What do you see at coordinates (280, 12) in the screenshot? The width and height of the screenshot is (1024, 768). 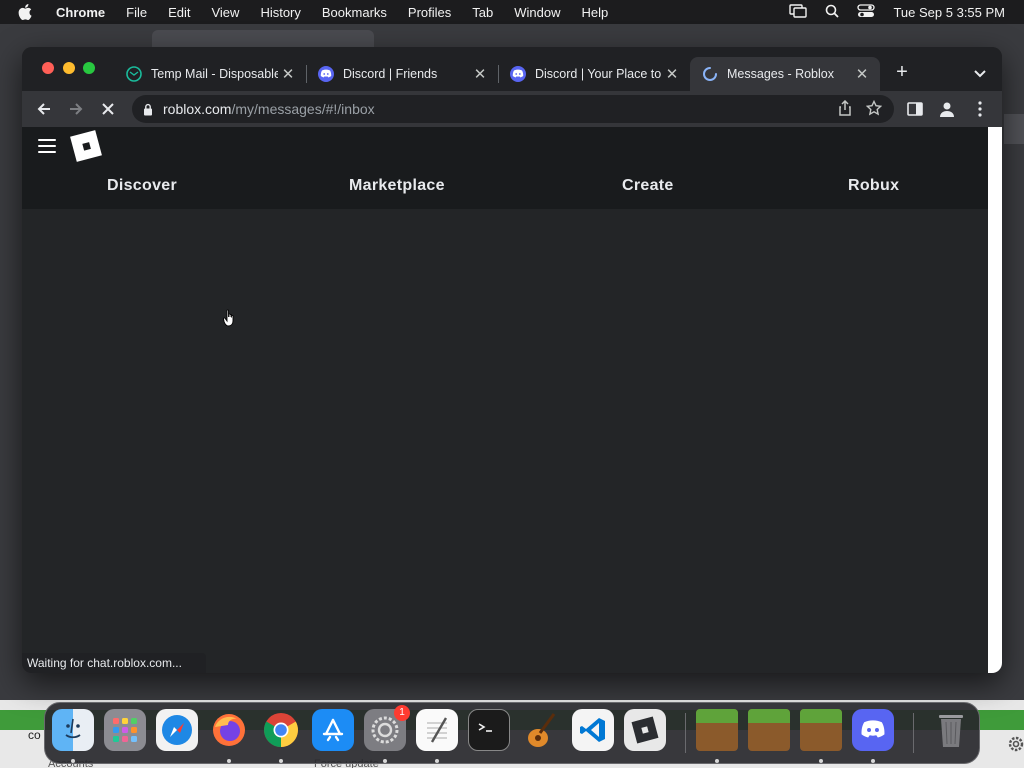 I see `menu-history: History` at bounding box center [280, 12].